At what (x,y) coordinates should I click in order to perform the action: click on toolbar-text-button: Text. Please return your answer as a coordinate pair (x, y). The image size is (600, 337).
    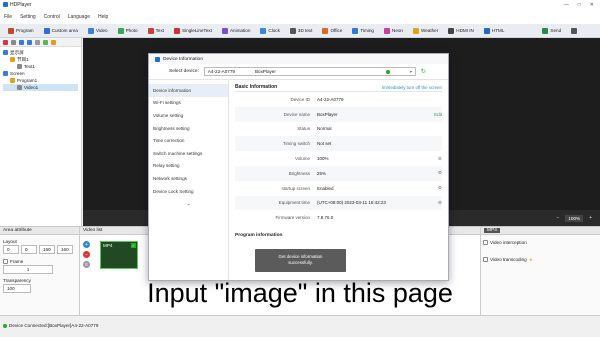
    Looking at the image, I should click on (156, 30).